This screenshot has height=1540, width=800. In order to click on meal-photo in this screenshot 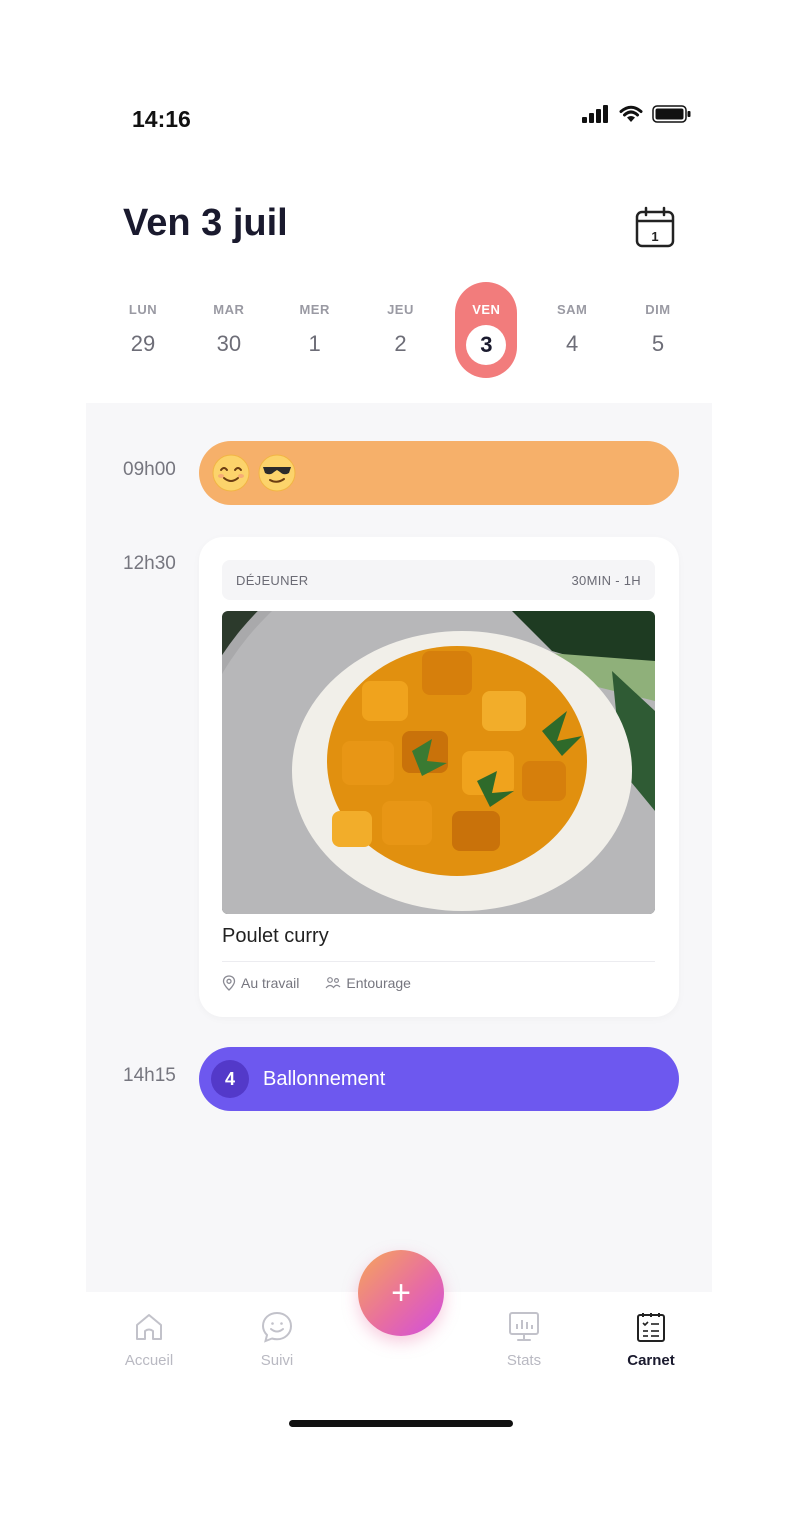, I will do `click(438, 762)`.